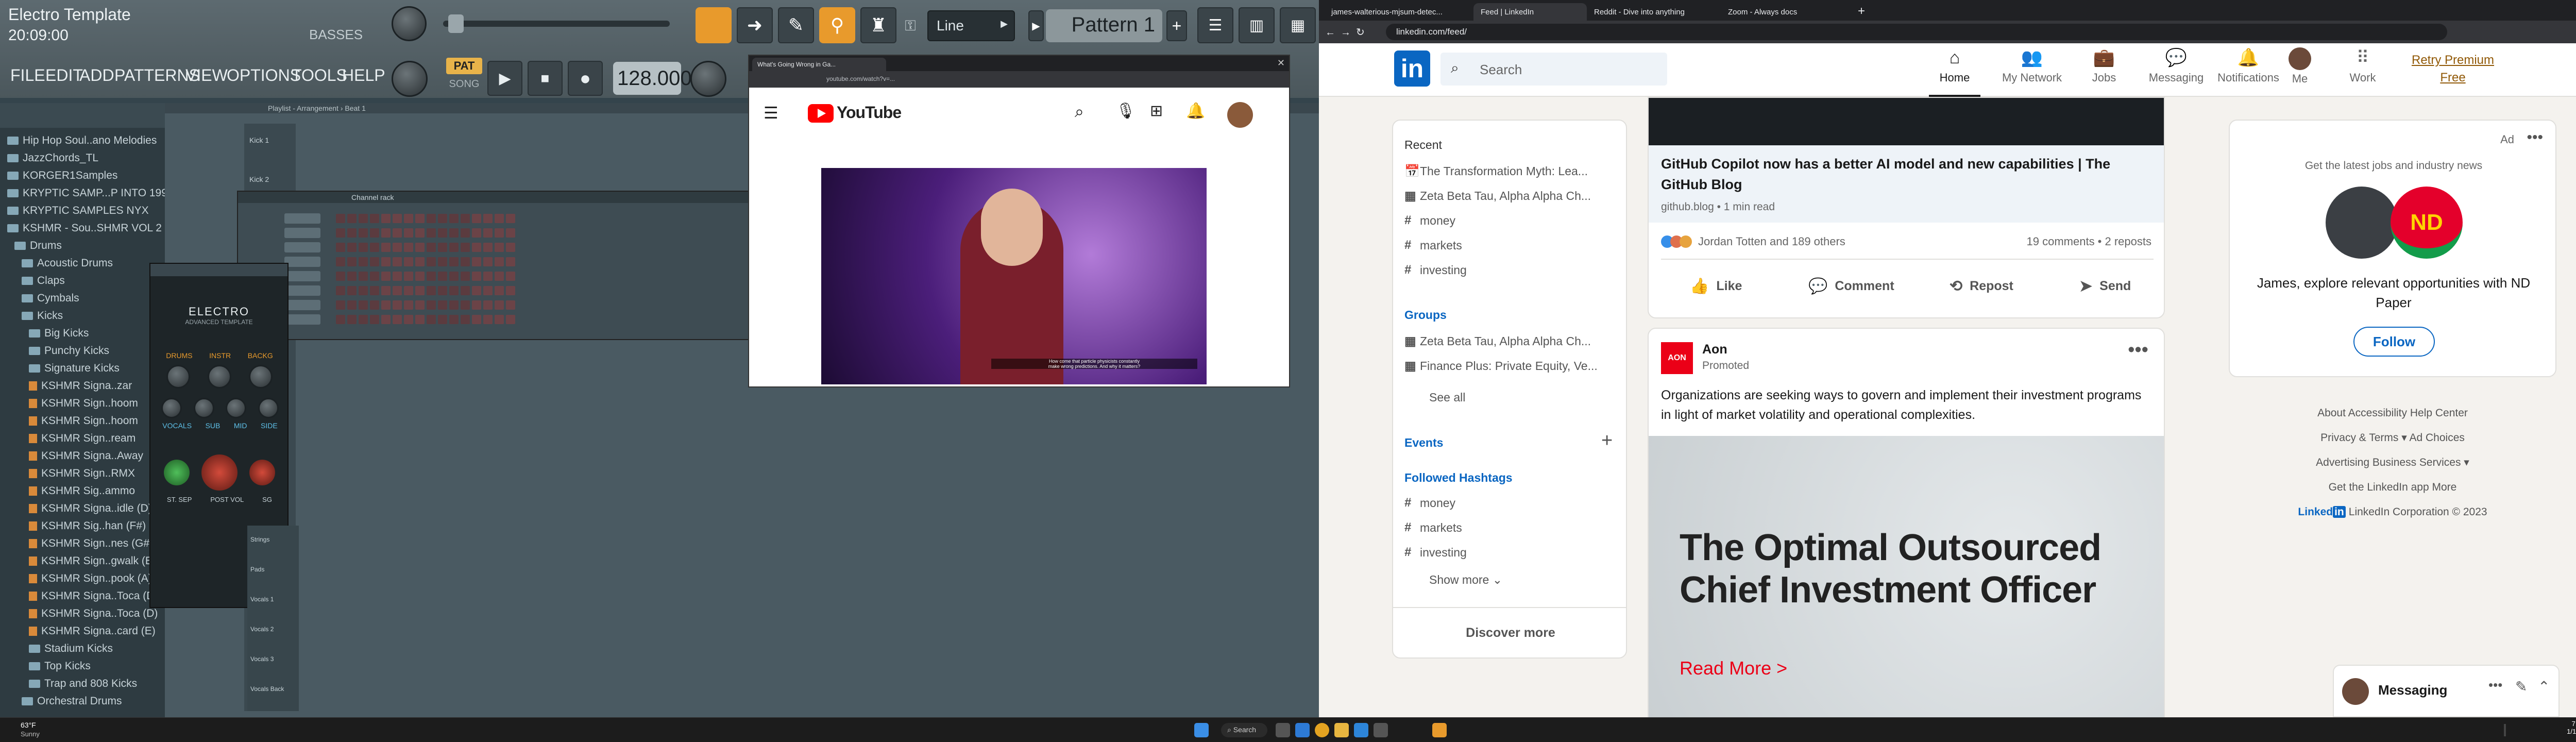 The height and width of the screenshot is (742, 2576). Describe the element at coordinates (236, 408) in the screenshot. I see `mid-knob` at that location.